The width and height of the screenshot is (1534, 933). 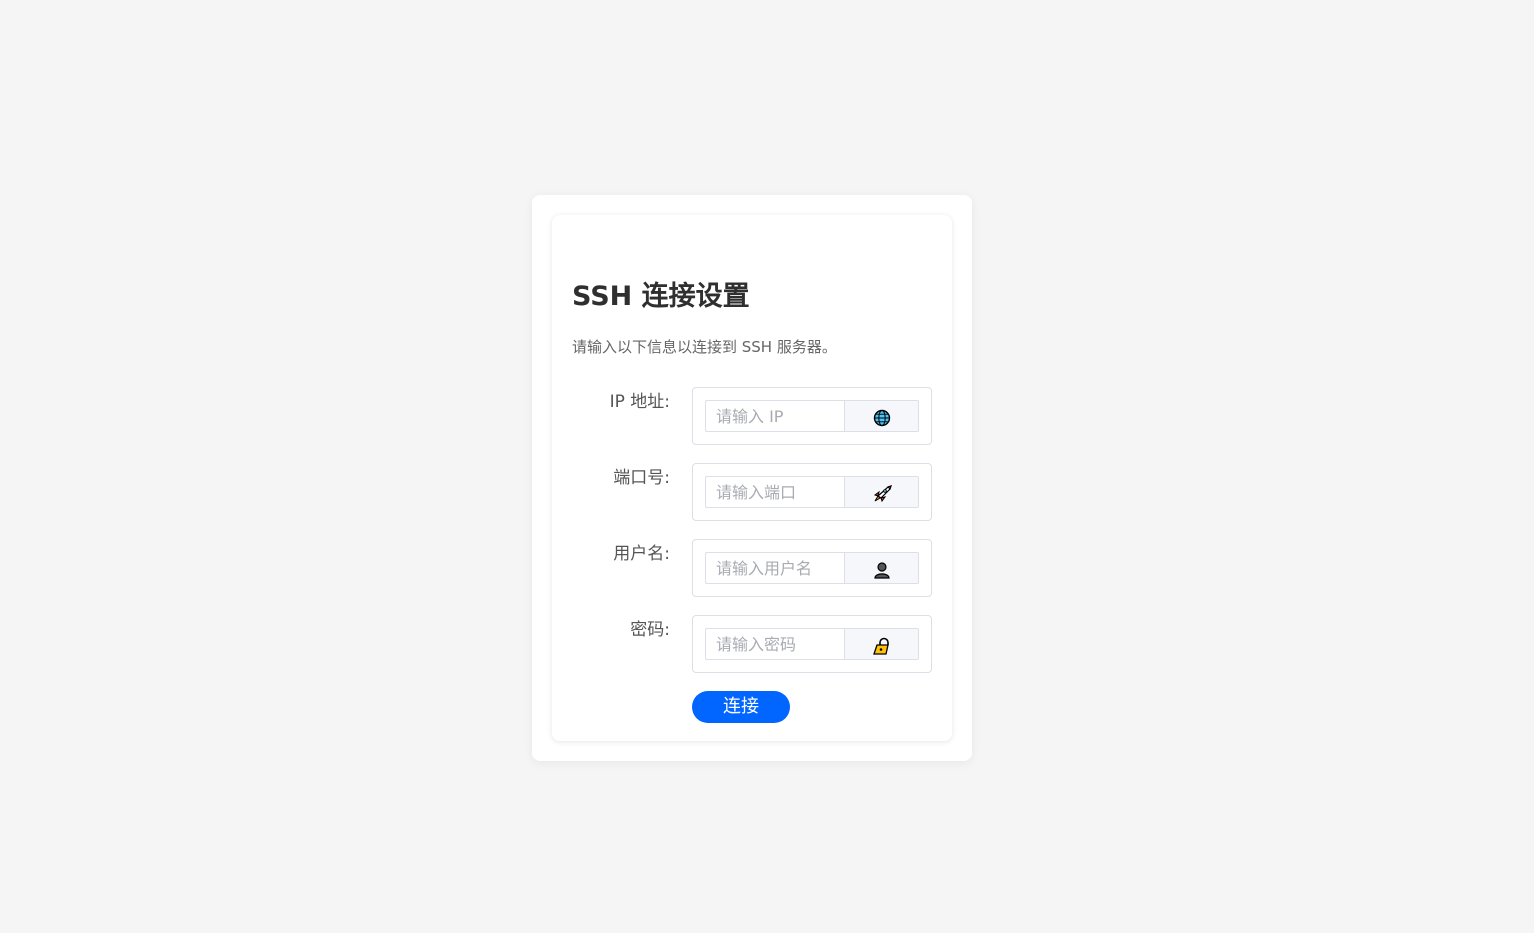 What do you see at coordinates (774, 492) in the screenshot?
I see `port-input` at bounding box center [774, 492].